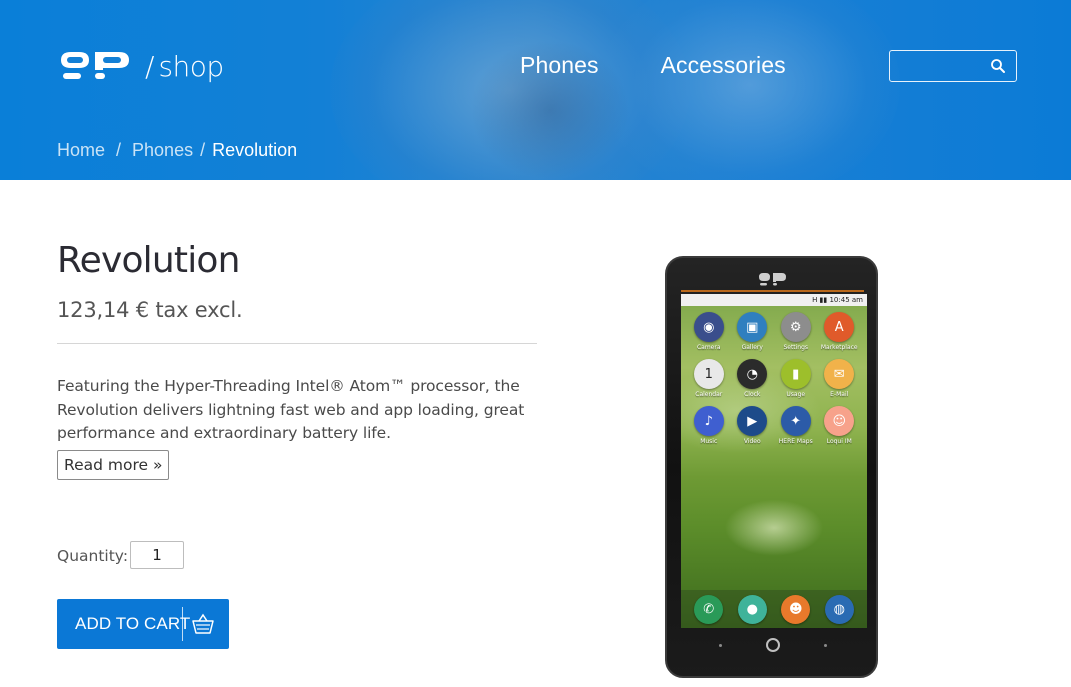  I want to click on phone-app: ♪ Music, so click(709, 425).